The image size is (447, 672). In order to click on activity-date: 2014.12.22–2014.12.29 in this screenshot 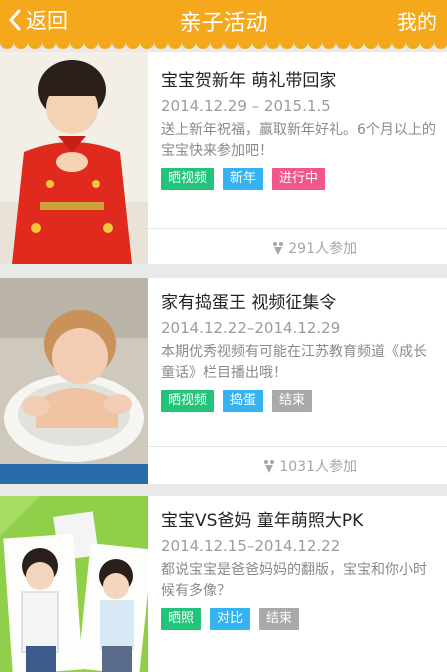, I will do `click(251, 328)`.